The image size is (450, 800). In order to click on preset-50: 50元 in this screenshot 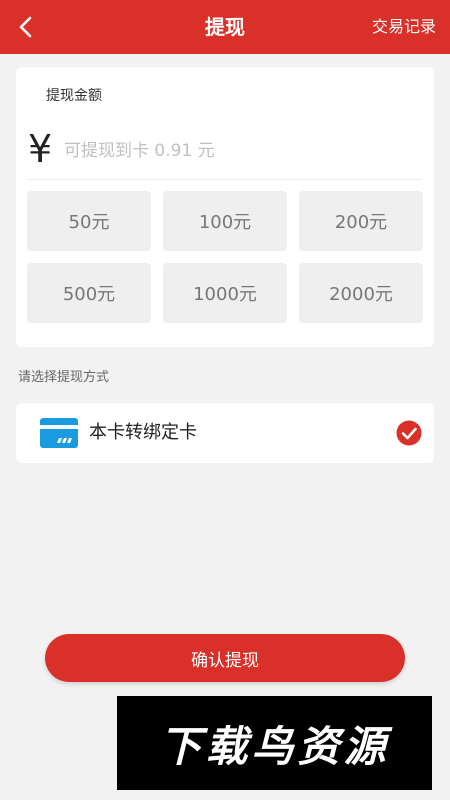, I will do `click(89, 221)`.